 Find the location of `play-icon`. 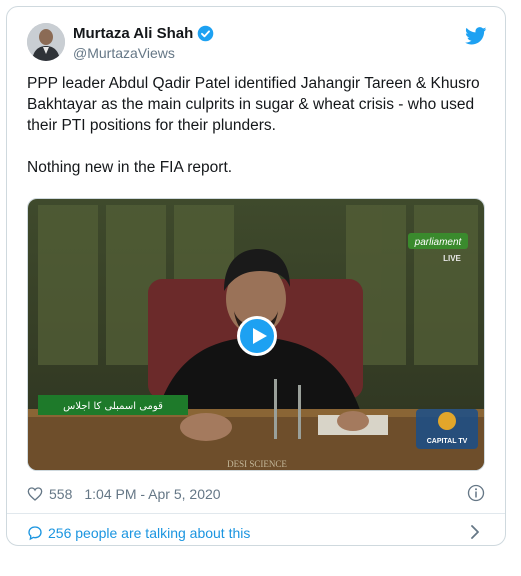

play-icon is located at coordinates (257, 336).